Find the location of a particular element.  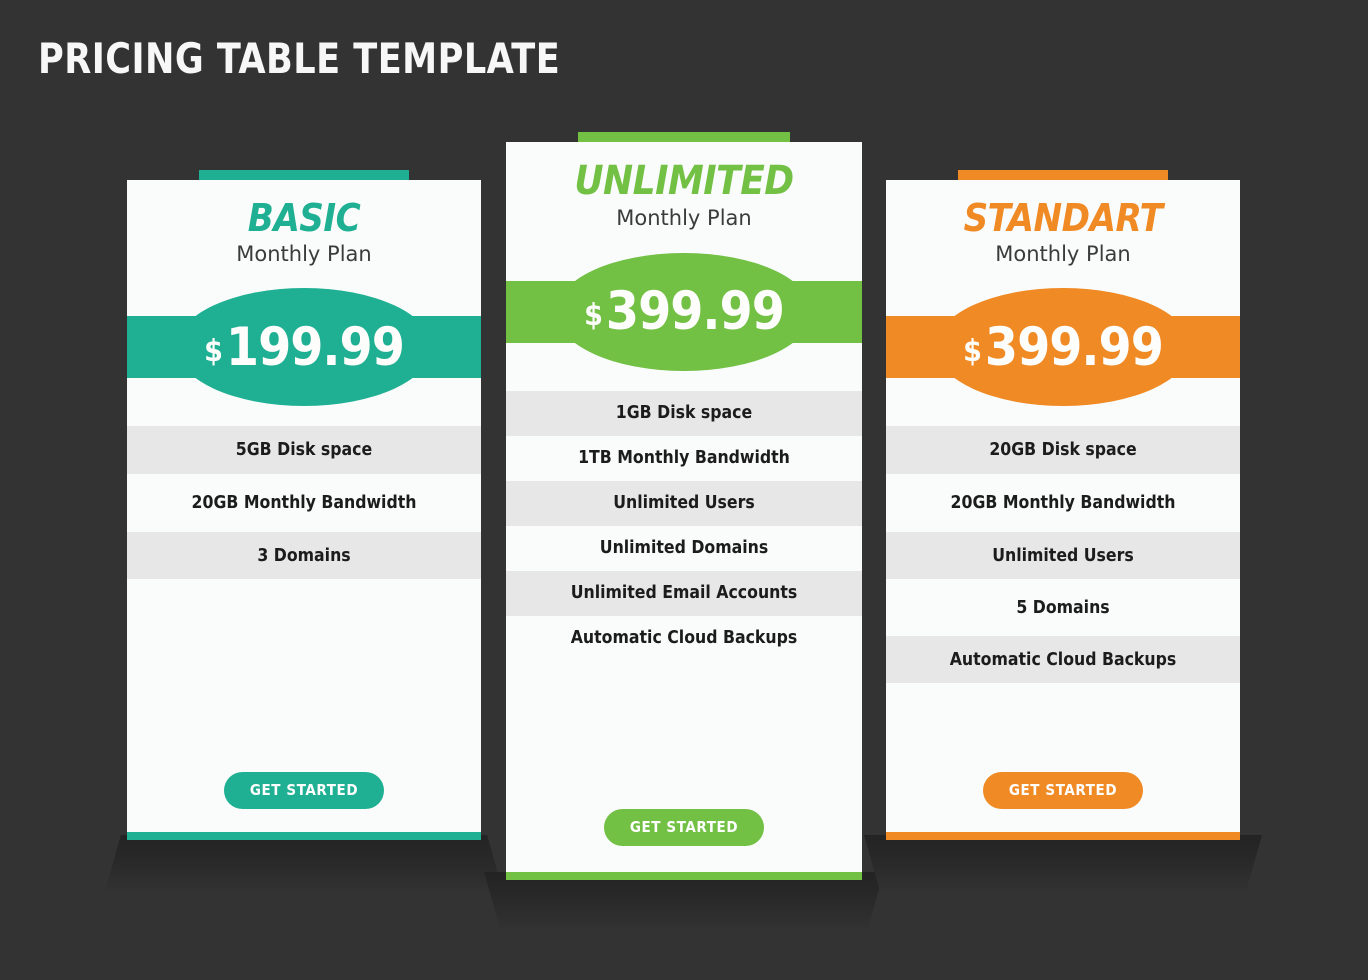

feature-row: Unlimited Domains is located at coordinates (684, 548).